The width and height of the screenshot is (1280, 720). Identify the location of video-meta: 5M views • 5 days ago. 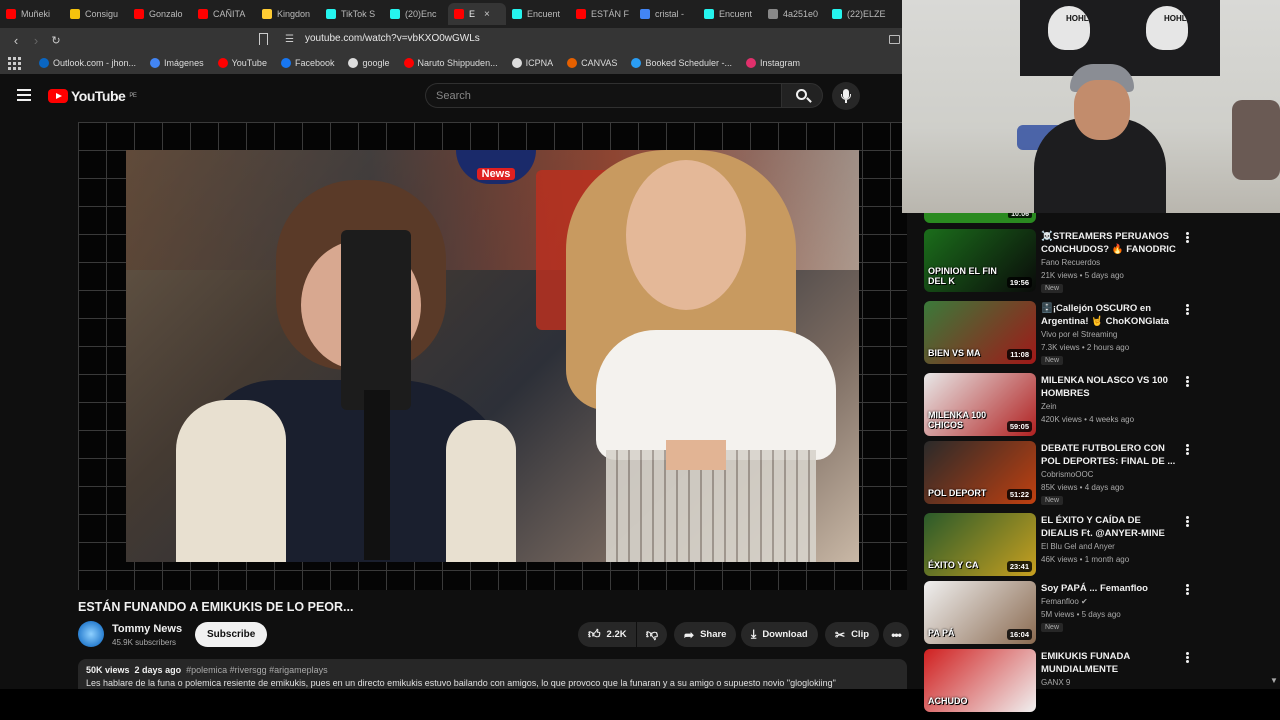
(1081, 614).